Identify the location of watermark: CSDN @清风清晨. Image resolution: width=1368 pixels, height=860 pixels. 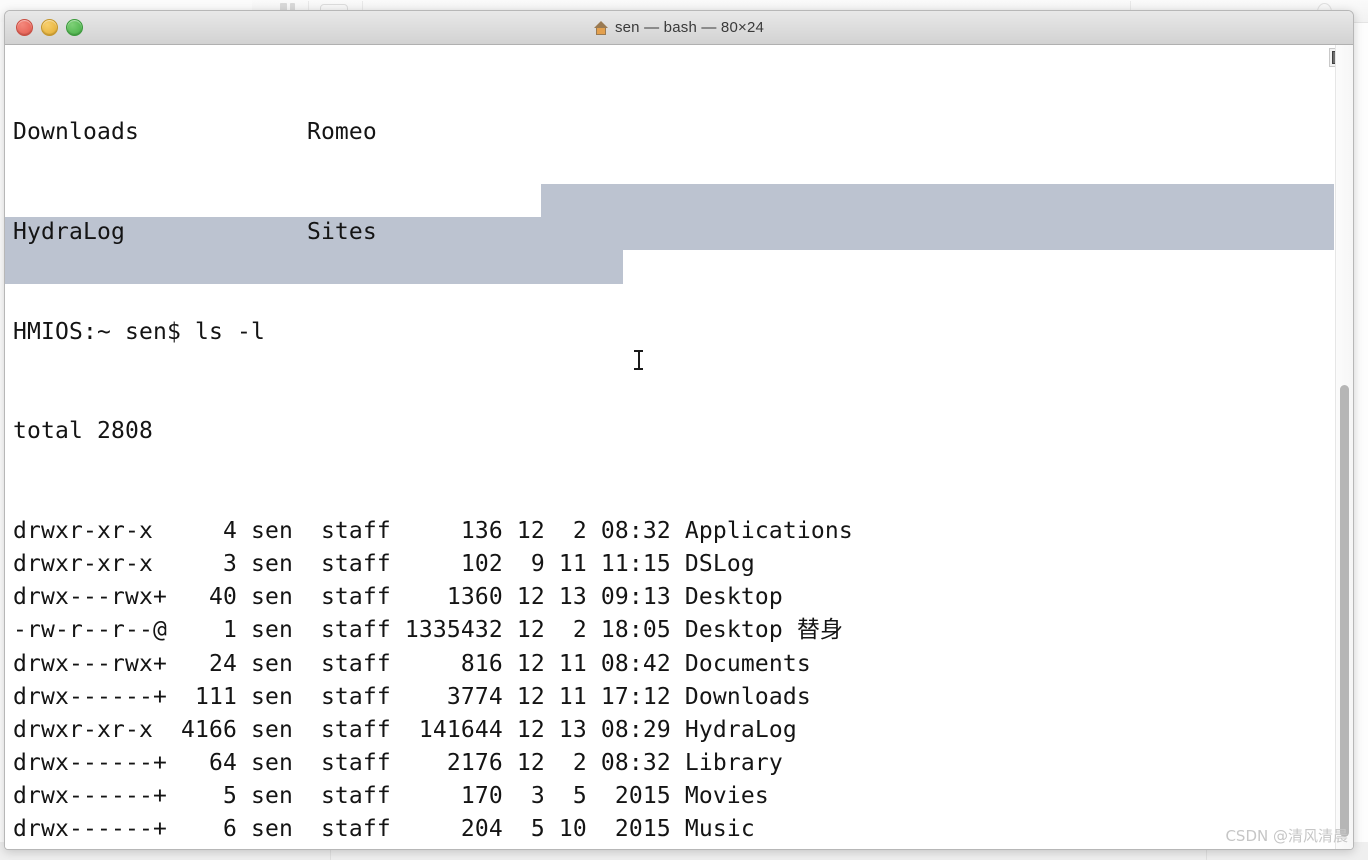
(1286, 836).